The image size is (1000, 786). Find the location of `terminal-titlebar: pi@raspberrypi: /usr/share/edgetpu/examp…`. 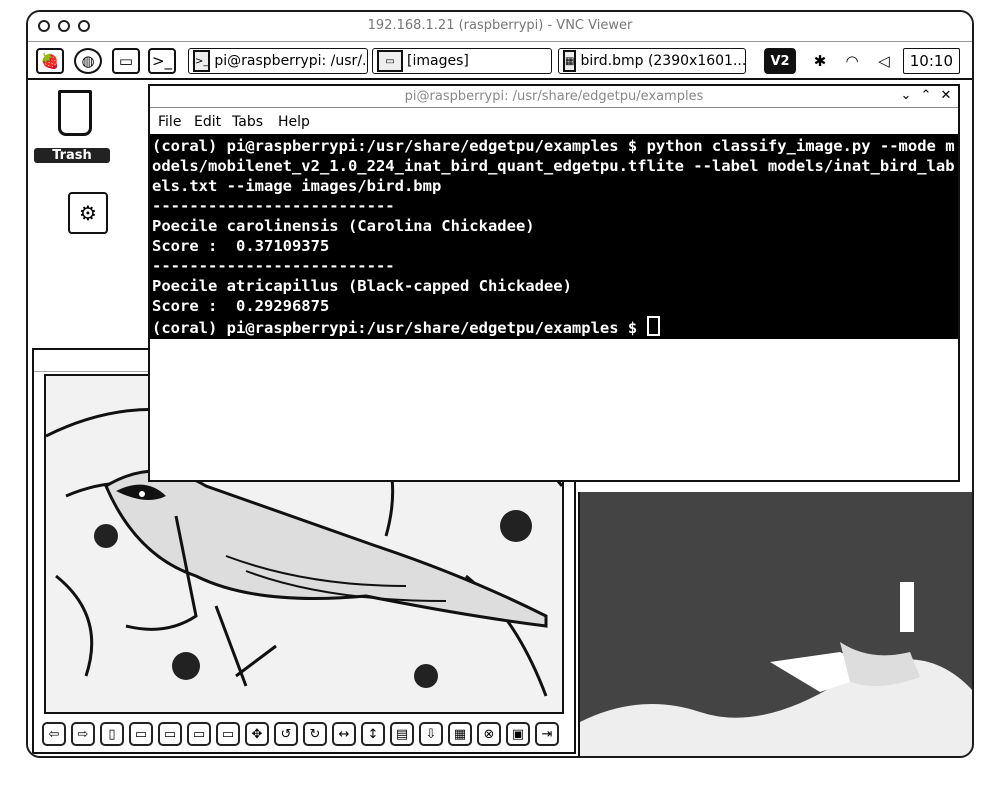

terminal-titlebar: pi@raspberrypi: /usr/share/edgetpu/examp… is located at coordinates (554, 97).